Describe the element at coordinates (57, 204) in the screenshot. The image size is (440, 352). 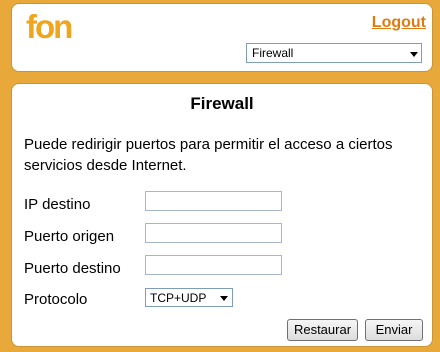
I see `ip-destino-label: IP destino` at that location.